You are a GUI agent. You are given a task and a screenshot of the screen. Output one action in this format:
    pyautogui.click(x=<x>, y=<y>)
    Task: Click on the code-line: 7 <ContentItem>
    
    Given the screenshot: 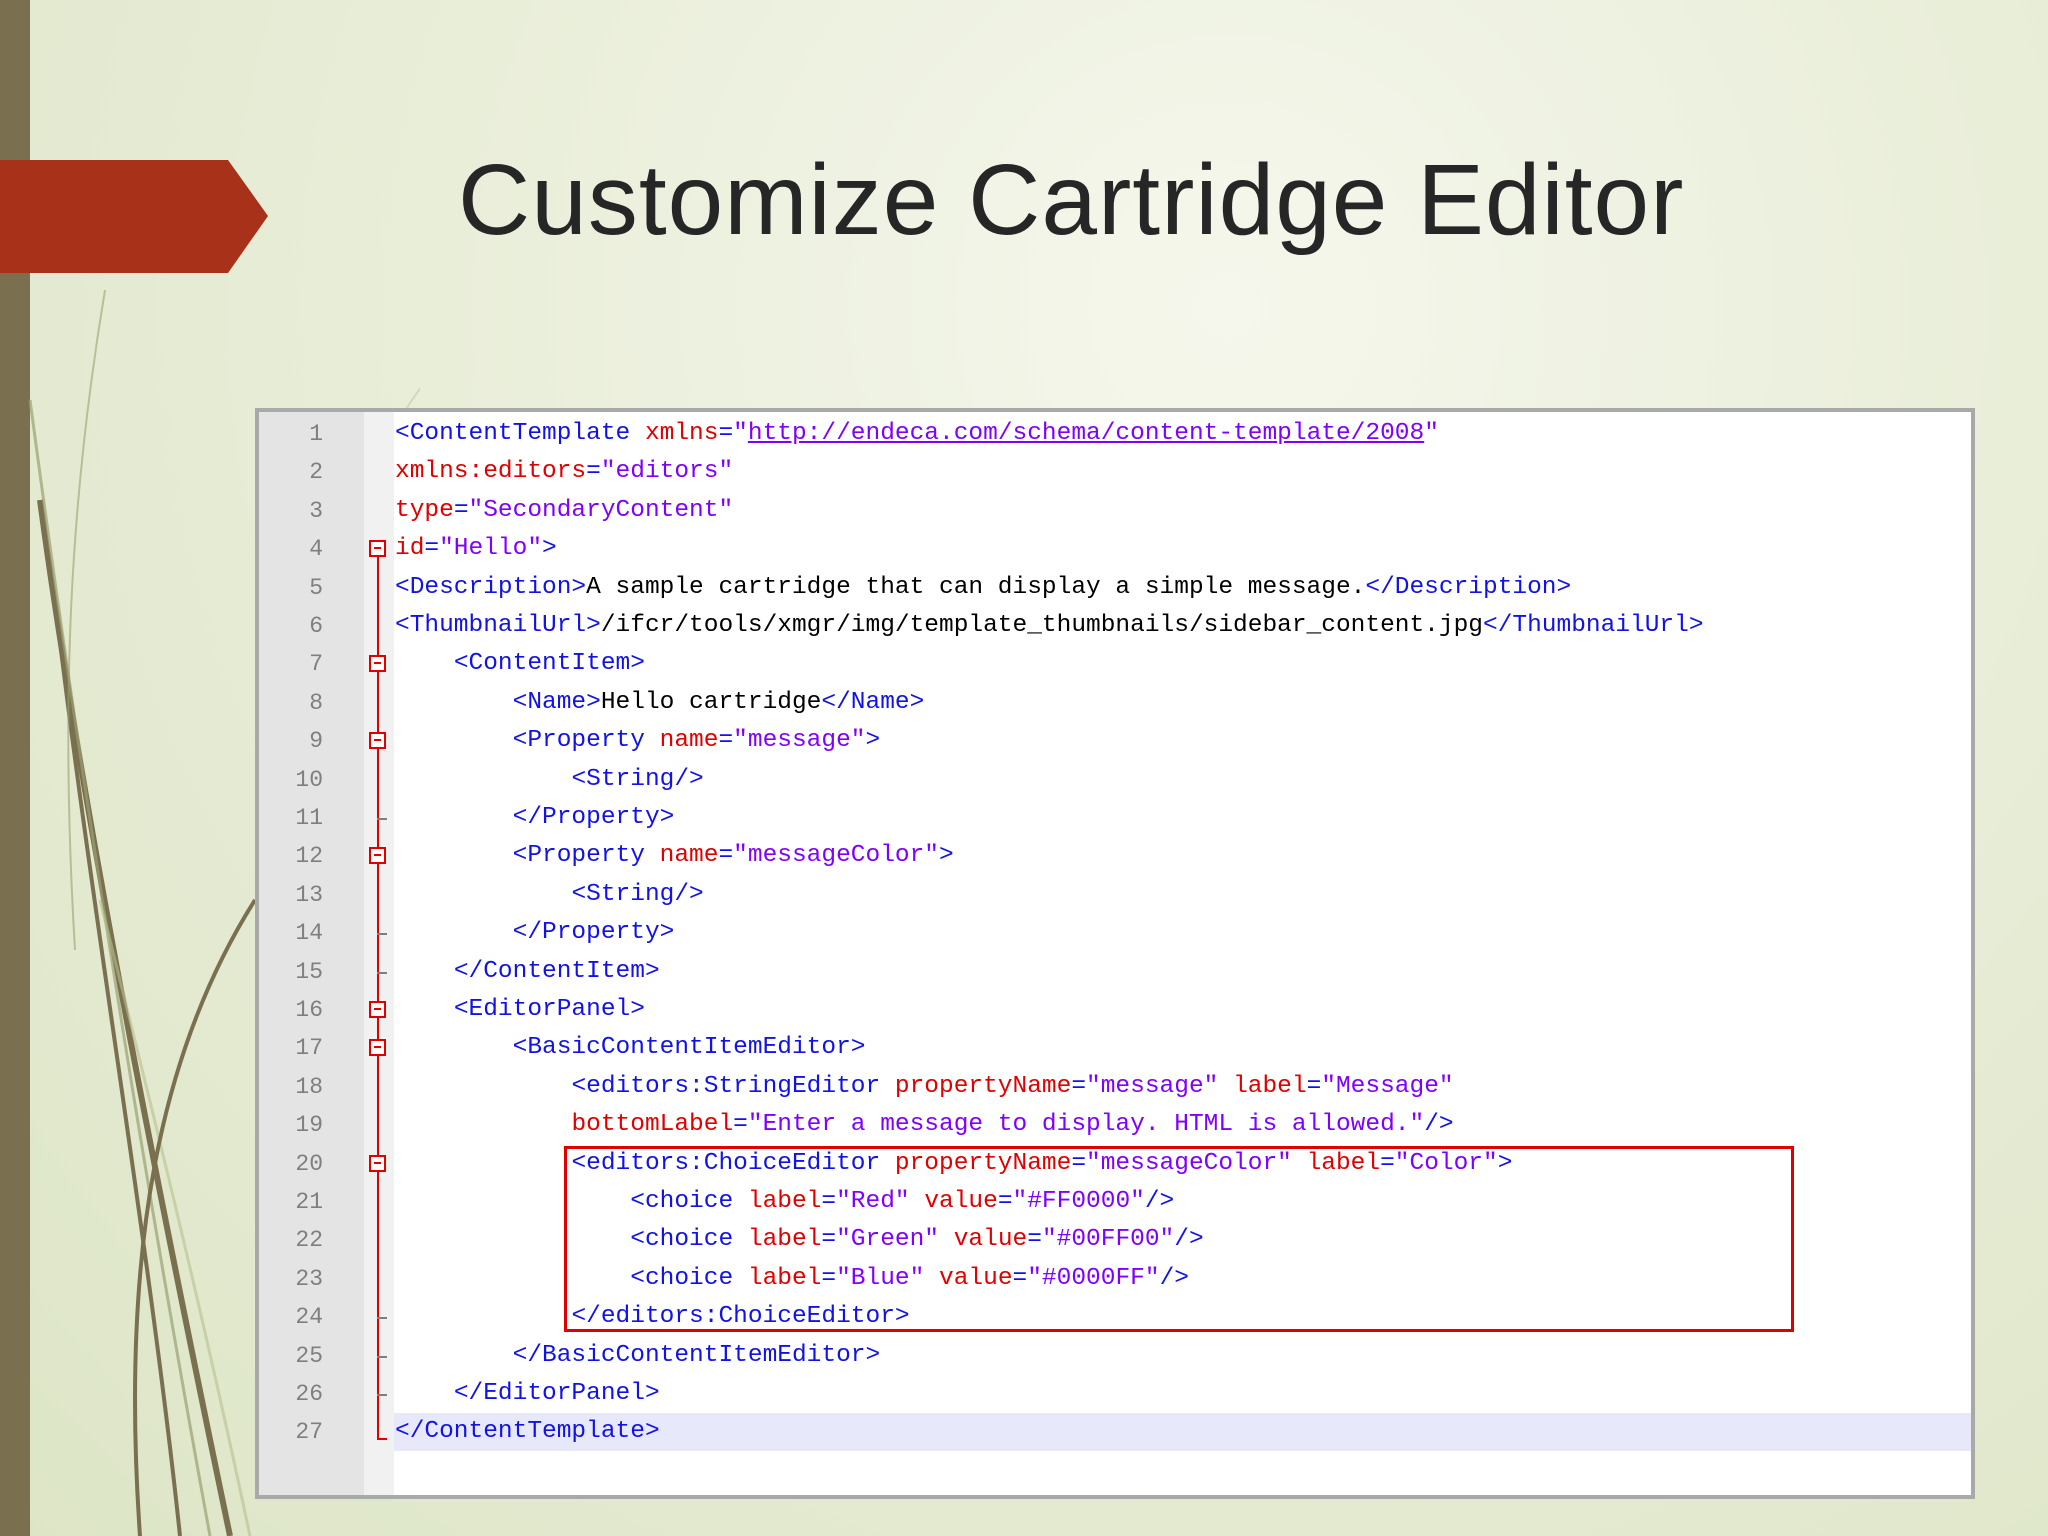 What is the action you would take?
    pyautogui.click(x=1115, y=664)
    